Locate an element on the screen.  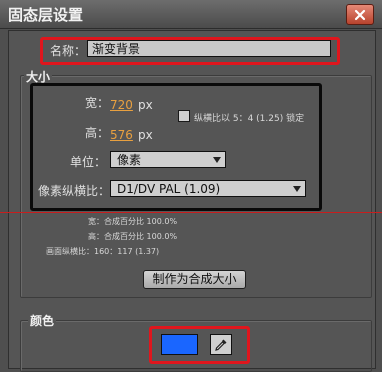
unit-select-value: 像素 is located at coordinates (129, 160).